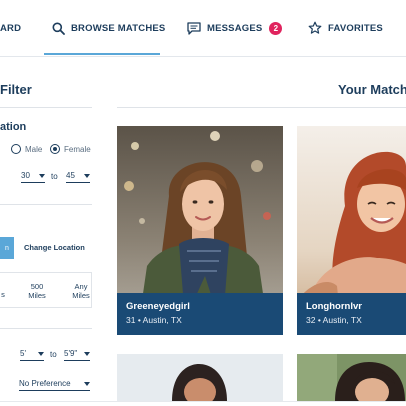  What do you see at coordinates (276, 28) in the screenshot?
I see `unread-badge: 2` at bounding box center [276, 28].